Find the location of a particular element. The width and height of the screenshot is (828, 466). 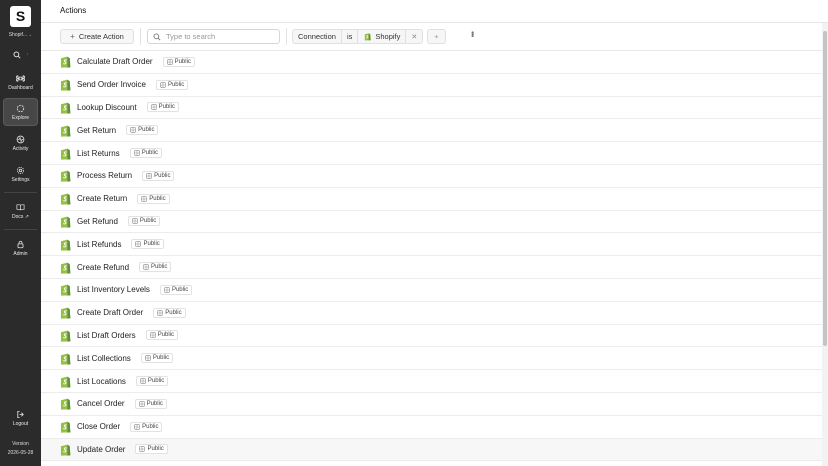

action-name: Create Draft Order is located at coordinates (110, 313).